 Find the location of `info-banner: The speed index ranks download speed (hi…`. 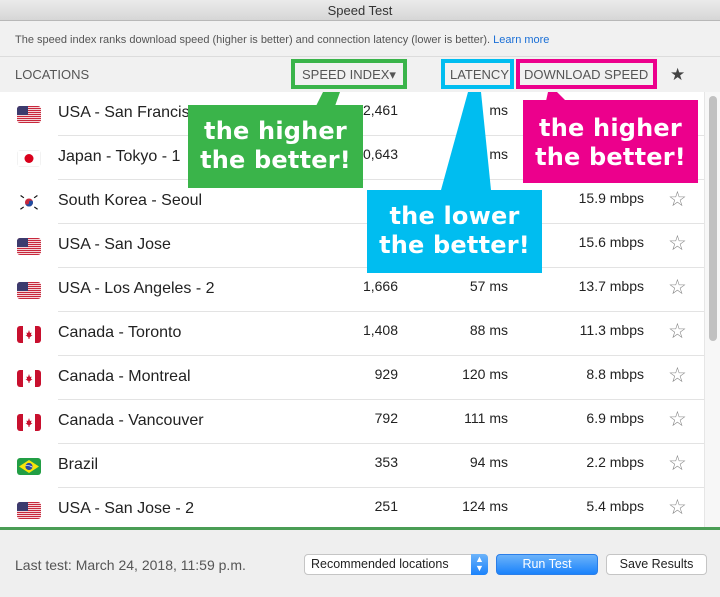

info-banner: The speed index ranks download speed (hi… is located at coordinates (360, 39).